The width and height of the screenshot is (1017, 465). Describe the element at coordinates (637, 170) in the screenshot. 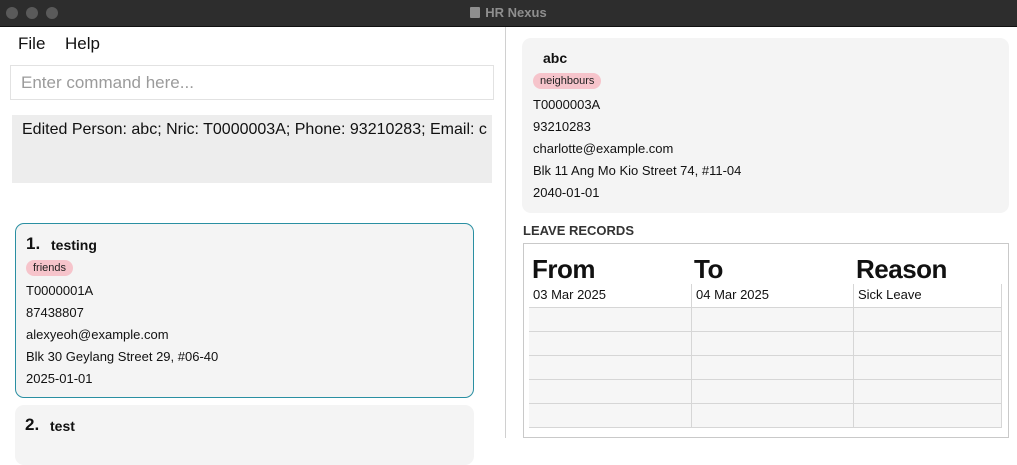

I see `detail-address: Blk 11 Ang Mo Kio Street 74, #11-04` at that location.